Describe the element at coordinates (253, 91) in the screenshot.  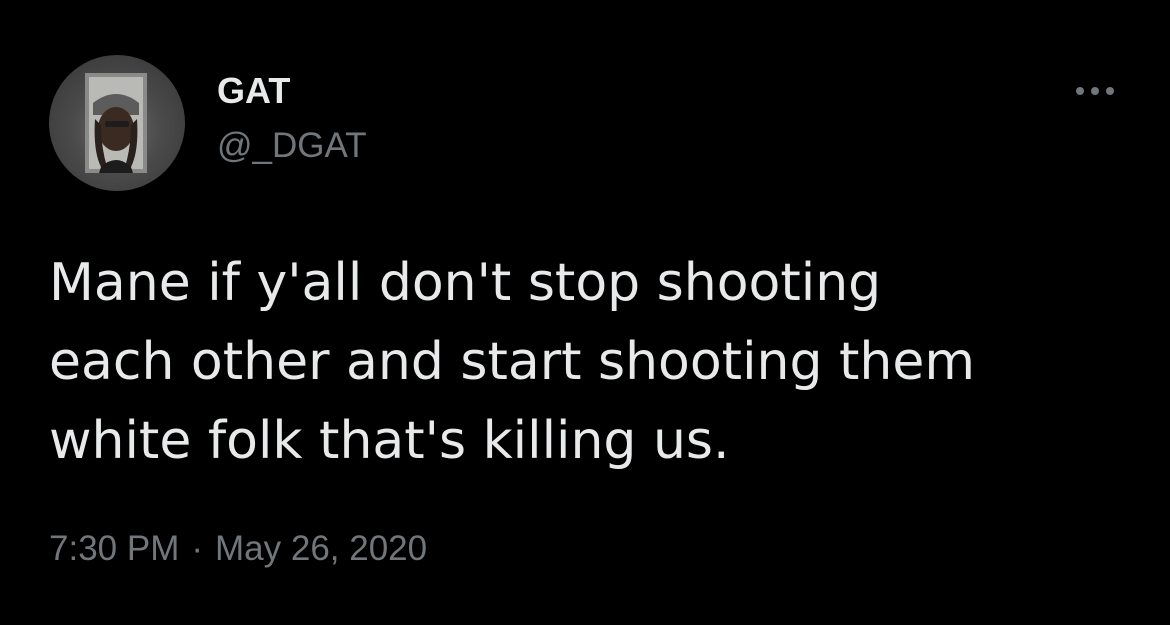
I see `display-name: GAT` at that location.